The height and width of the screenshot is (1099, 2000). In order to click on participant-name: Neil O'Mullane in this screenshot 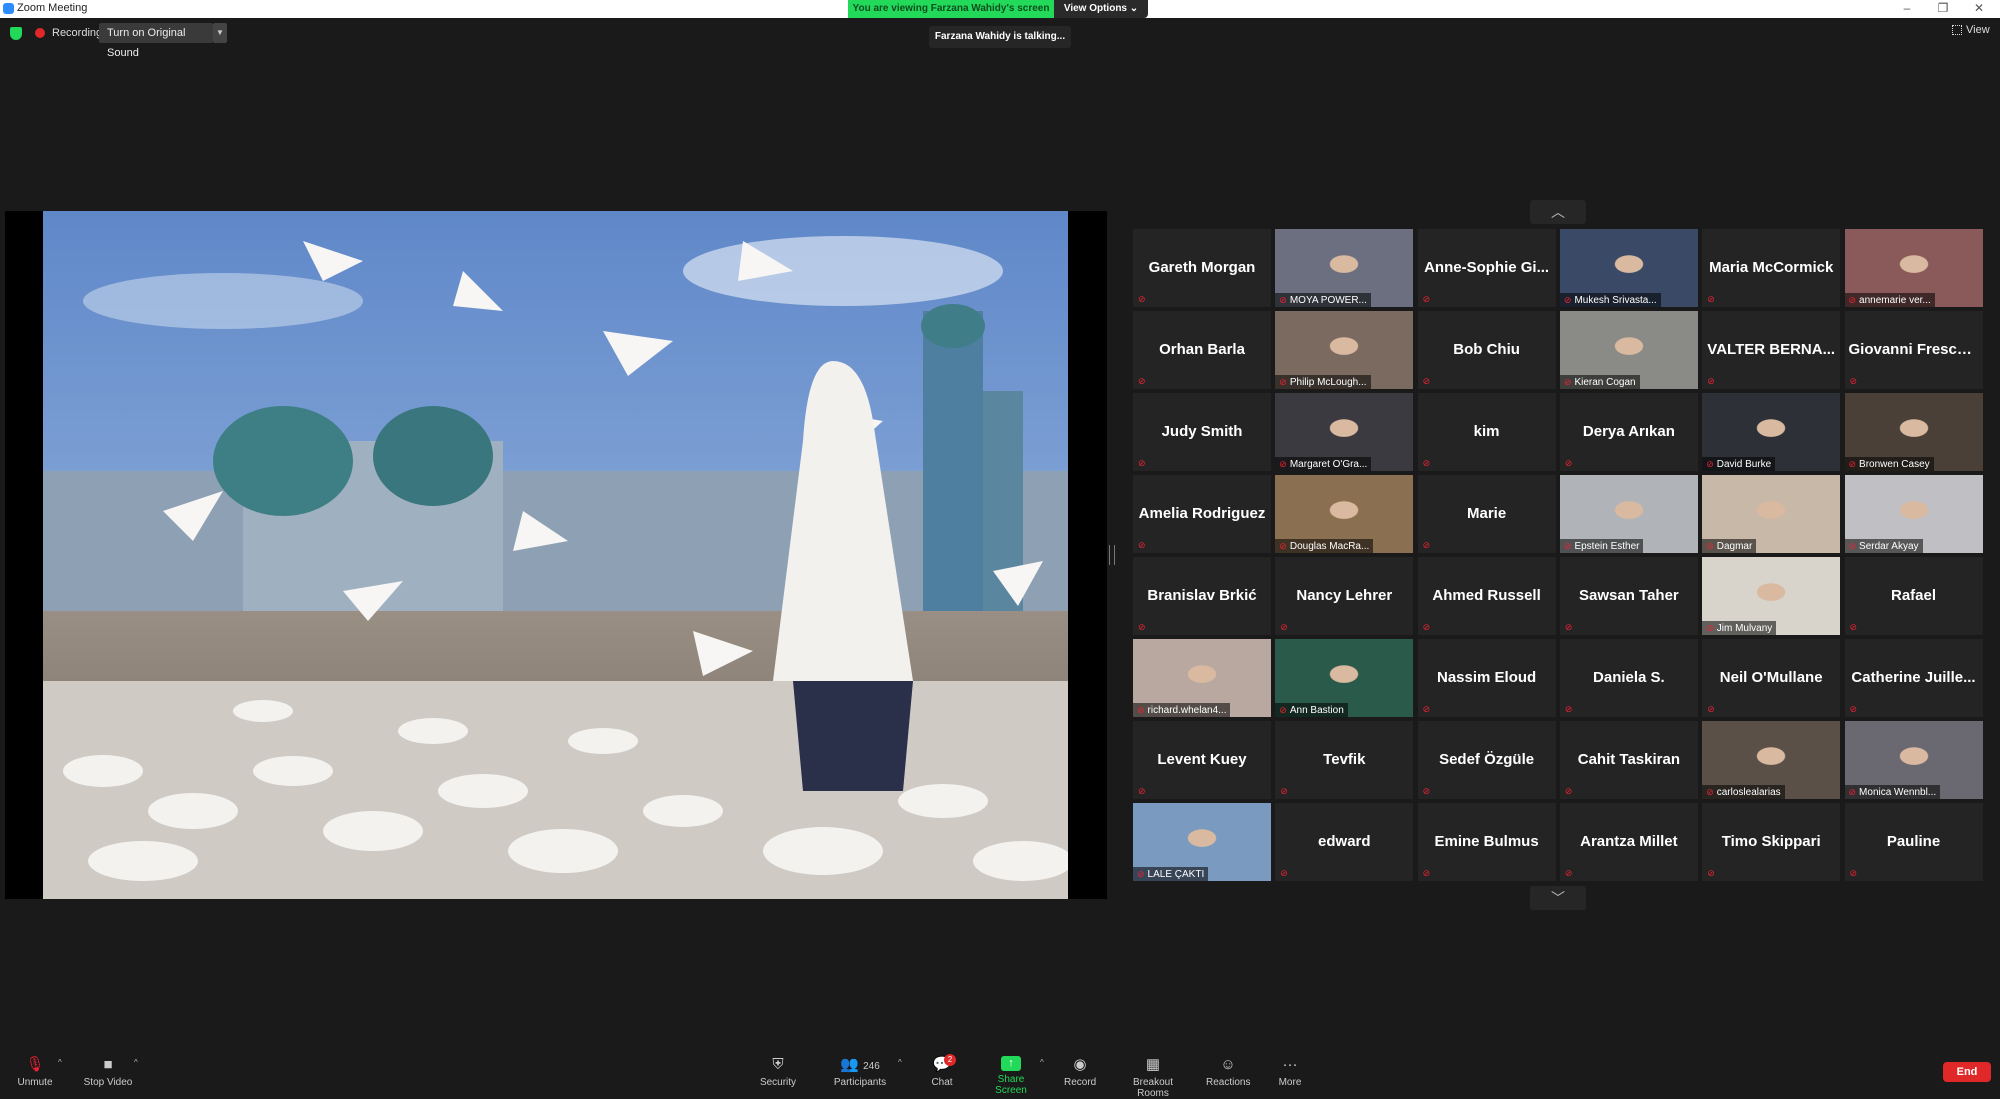, I will do `click(1771, 677)`.